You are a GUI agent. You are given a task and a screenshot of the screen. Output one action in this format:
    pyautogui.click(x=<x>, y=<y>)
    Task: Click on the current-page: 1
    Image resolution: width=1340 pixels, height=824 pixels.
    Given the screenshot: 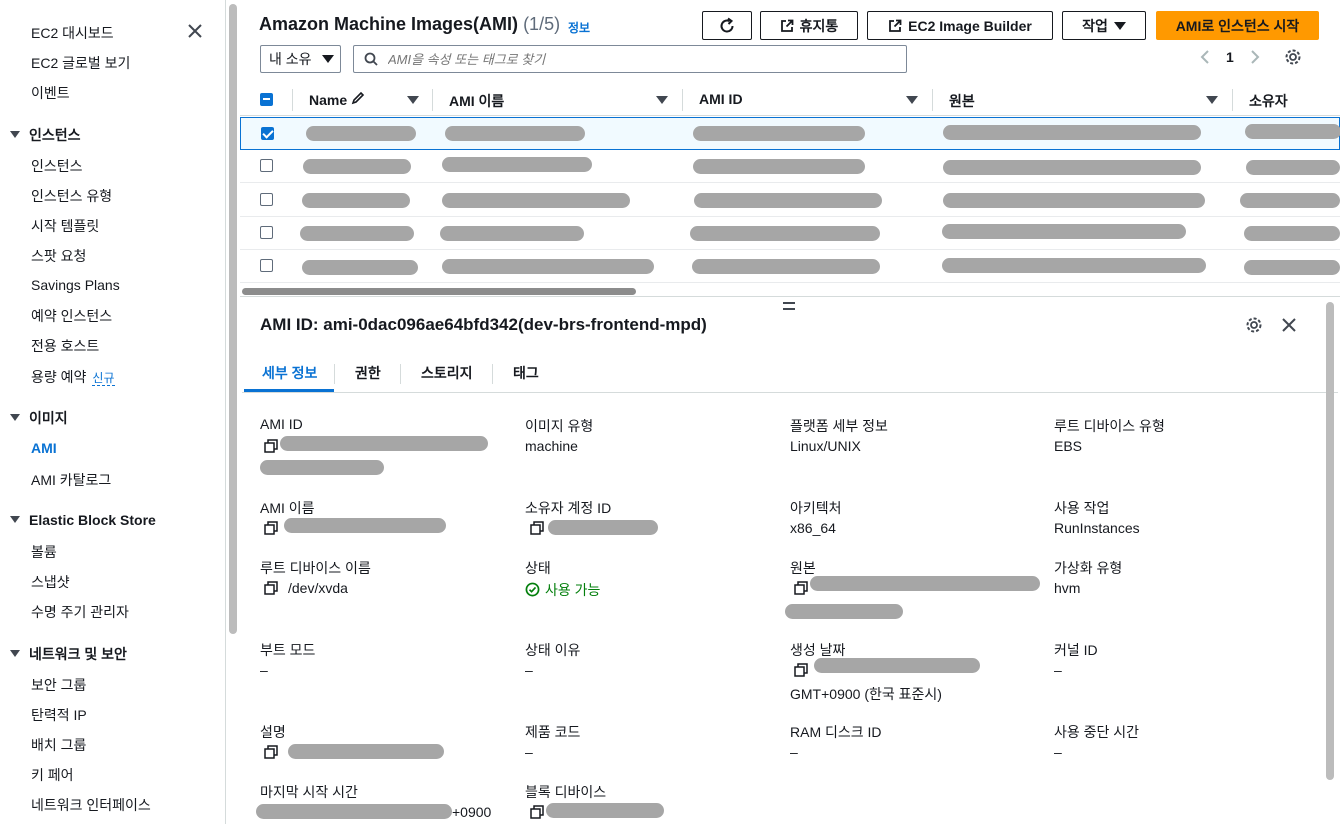 What is the action you would take?
    pyautogui.click(x=1230, y=57)
    